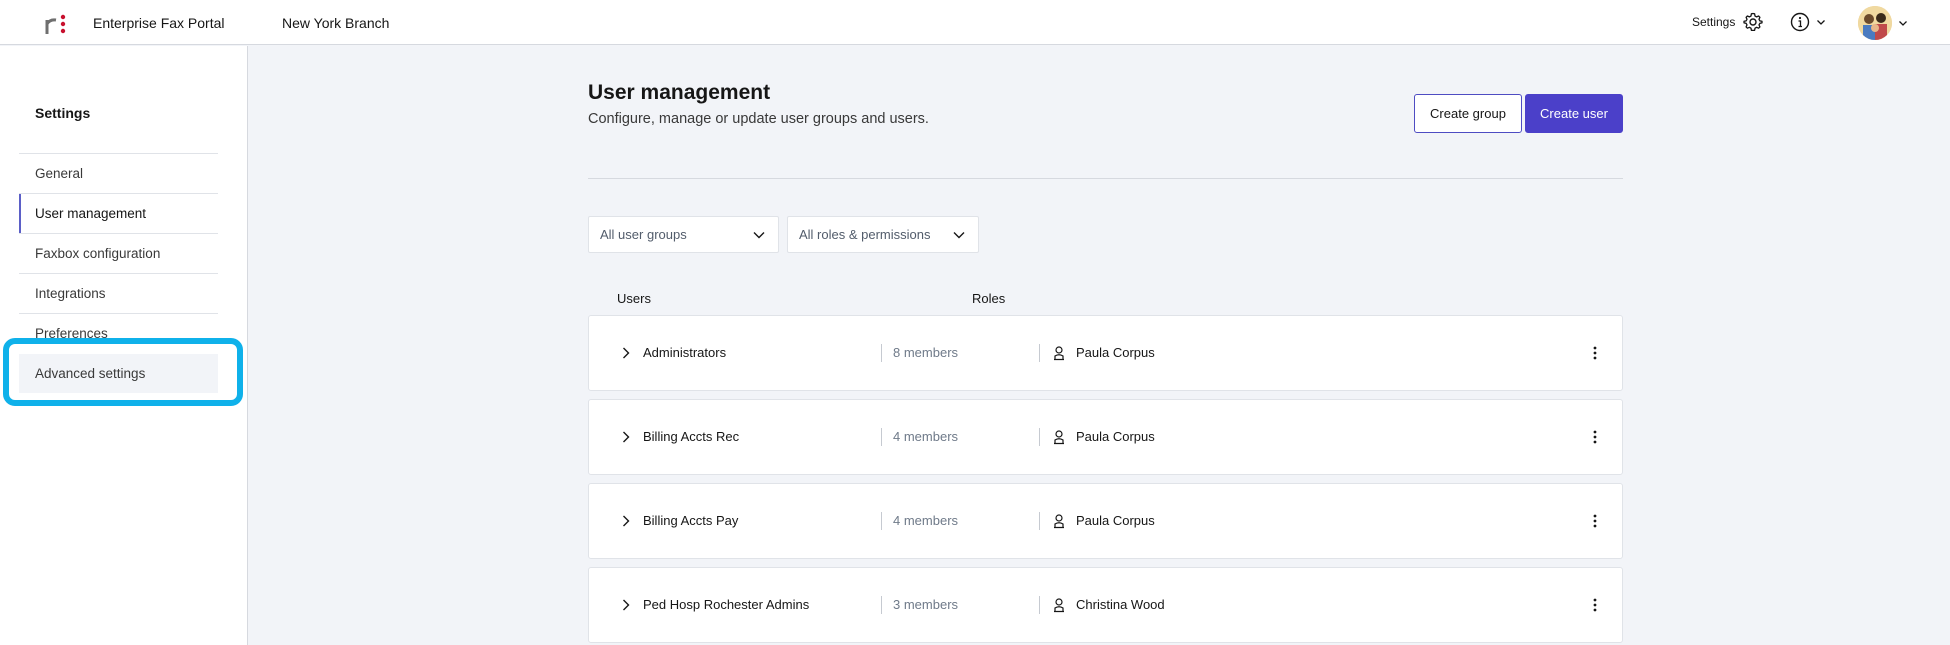  What do you see at coordinates (56, 24) in the screenshot?
I see `r-logo-icon` at bounding box center [56, 24].